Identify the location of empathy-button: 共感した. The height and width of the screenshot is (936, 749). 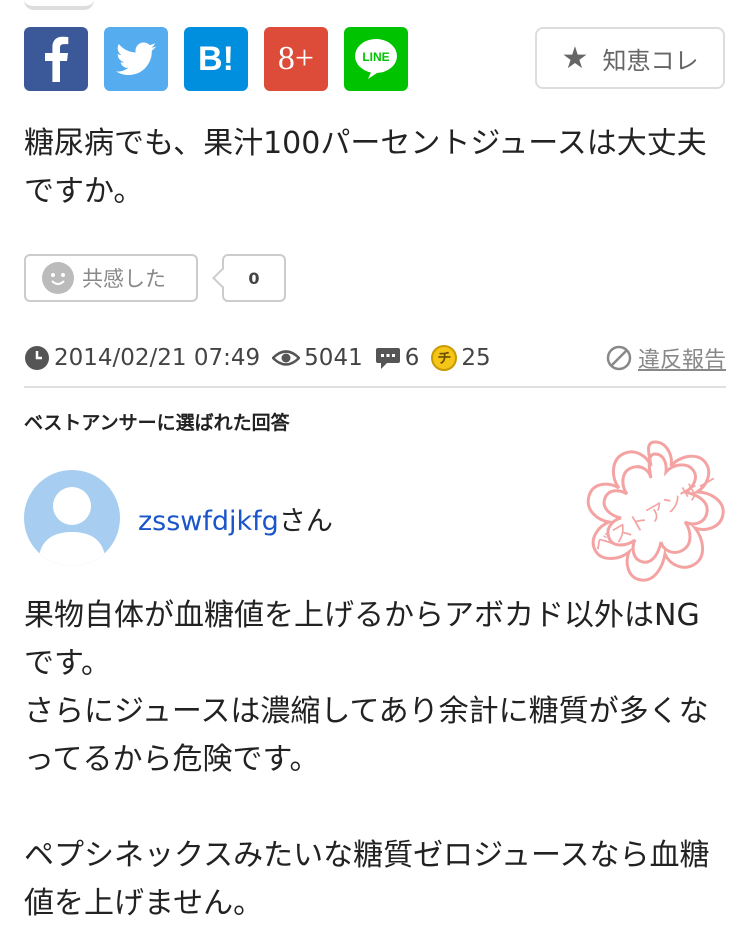
(111, 278).